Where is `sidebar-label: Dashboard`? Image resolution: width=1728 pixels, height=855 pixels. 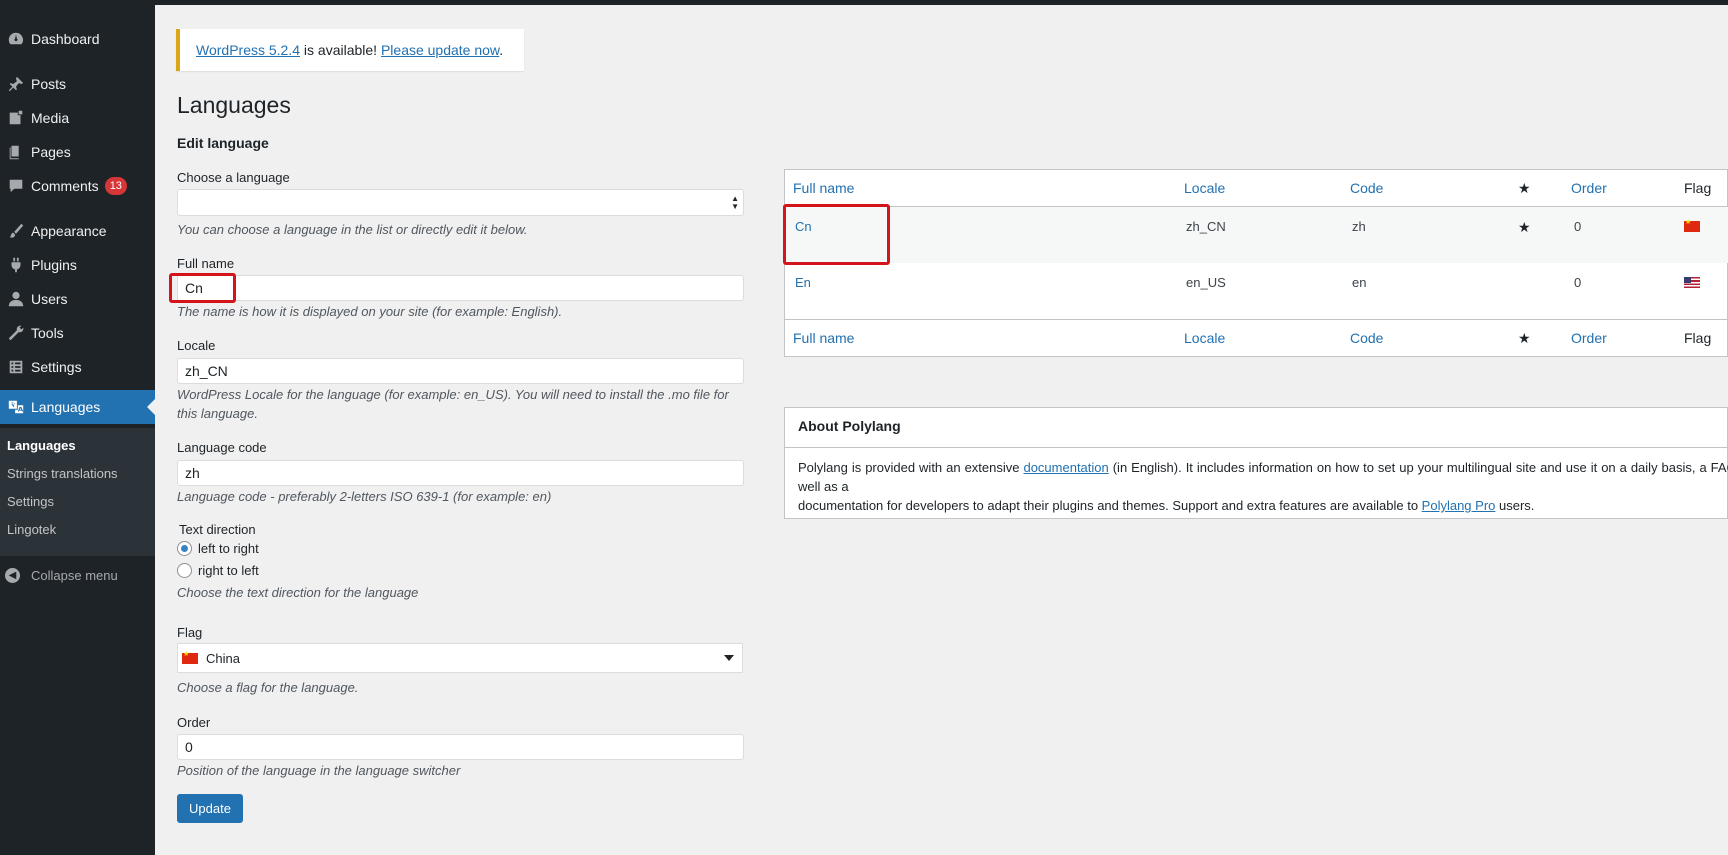 sidebar-label: Dashboard is located at coordinates (65, 39).